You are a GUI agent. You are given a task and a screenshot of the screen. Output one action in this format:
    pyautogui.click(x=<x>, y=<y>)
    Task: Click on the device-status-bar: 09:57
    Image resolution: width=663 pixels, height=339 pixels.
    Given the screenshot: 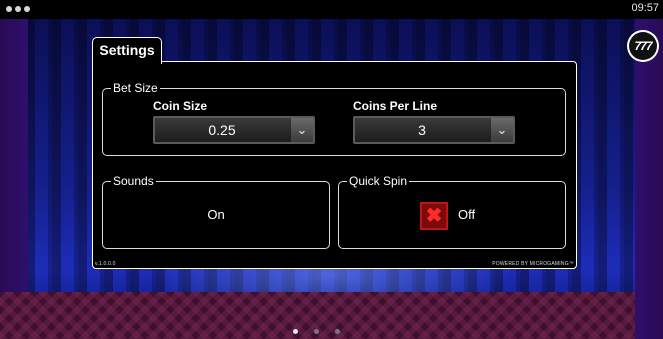 What is the action you would take?
    pyautogui.click(x=331, y=9)
    